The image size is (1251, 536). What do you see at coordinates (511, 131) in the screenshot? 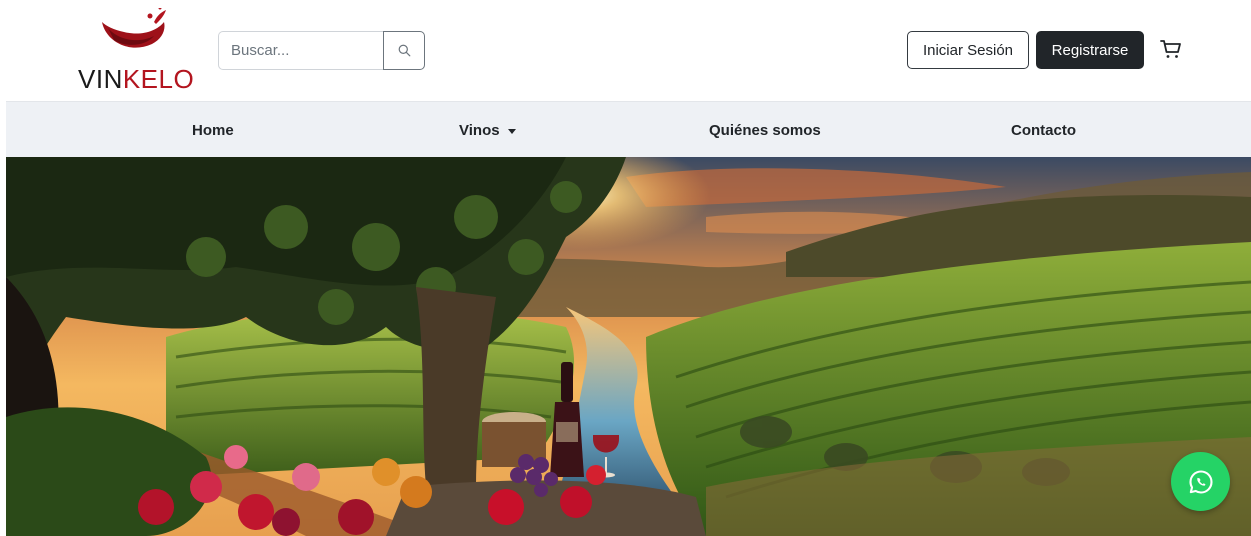
I see `caret-down-icon` at bounding box center [511, 131].